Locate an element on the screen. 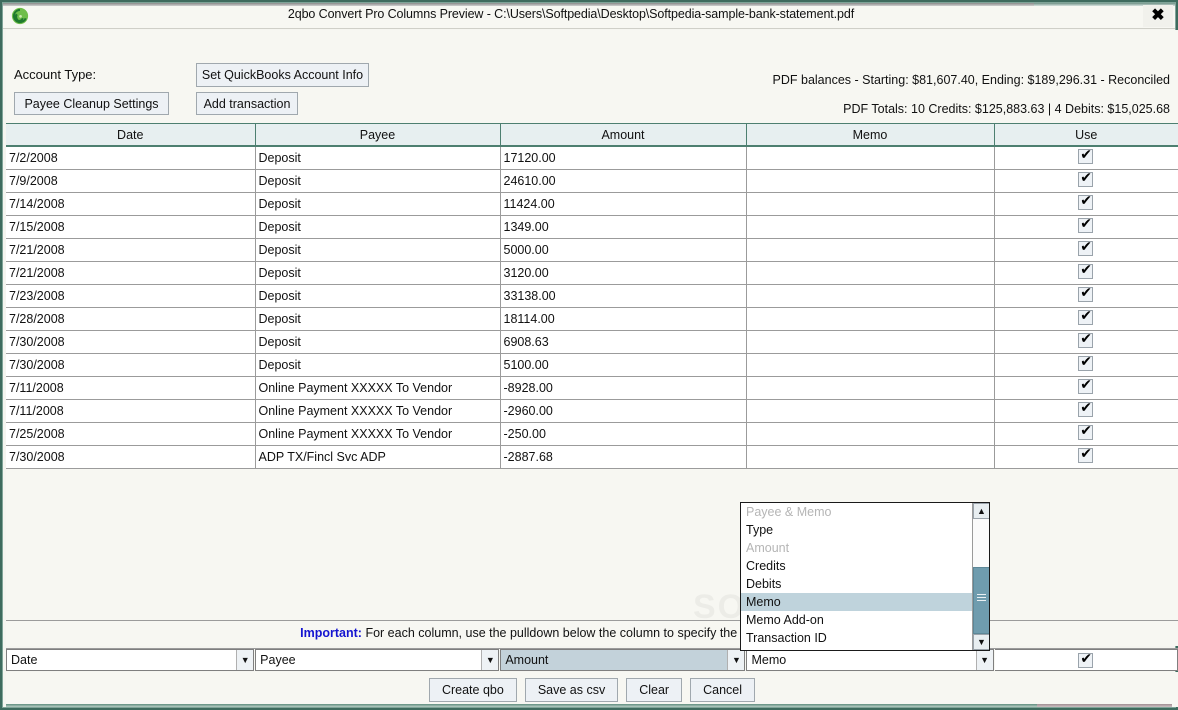 The image size is (1178, 710). pulldown-memo: Memo ▼ is located at coordinates (870, 660).